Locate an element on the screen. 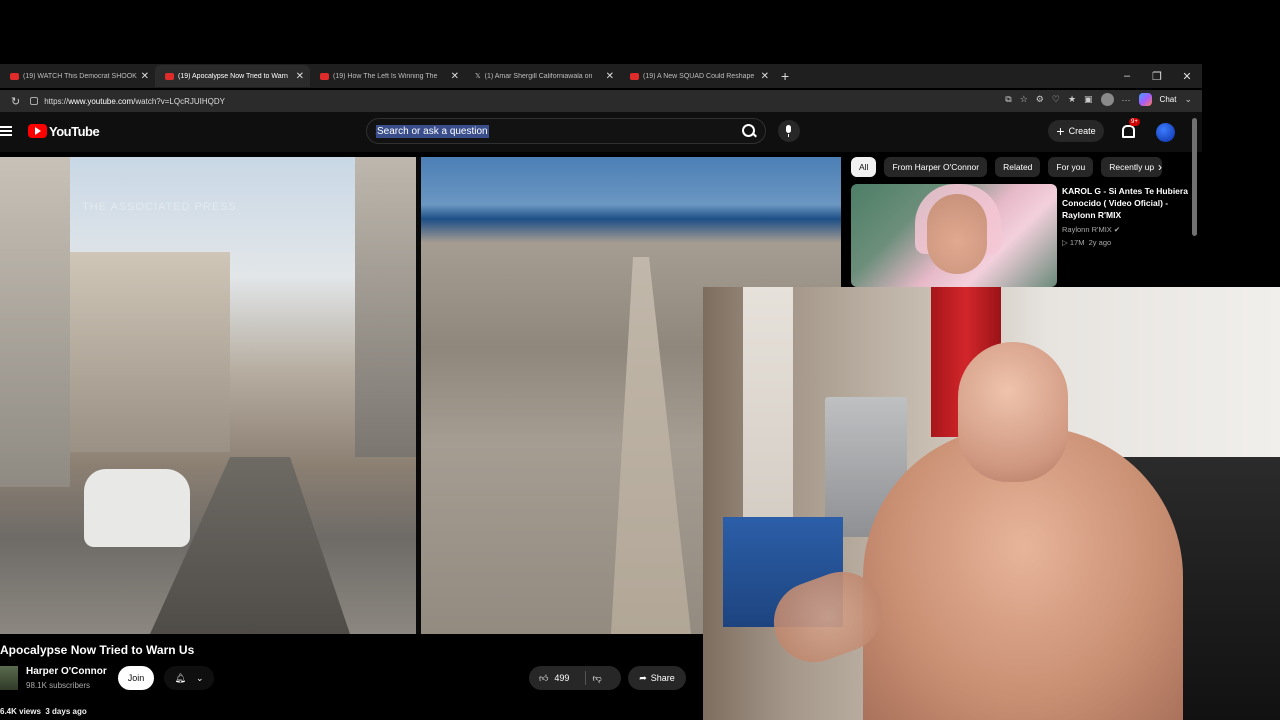 The image size is (1280, 720). share-label: Share is located at coordinates (662, 678).